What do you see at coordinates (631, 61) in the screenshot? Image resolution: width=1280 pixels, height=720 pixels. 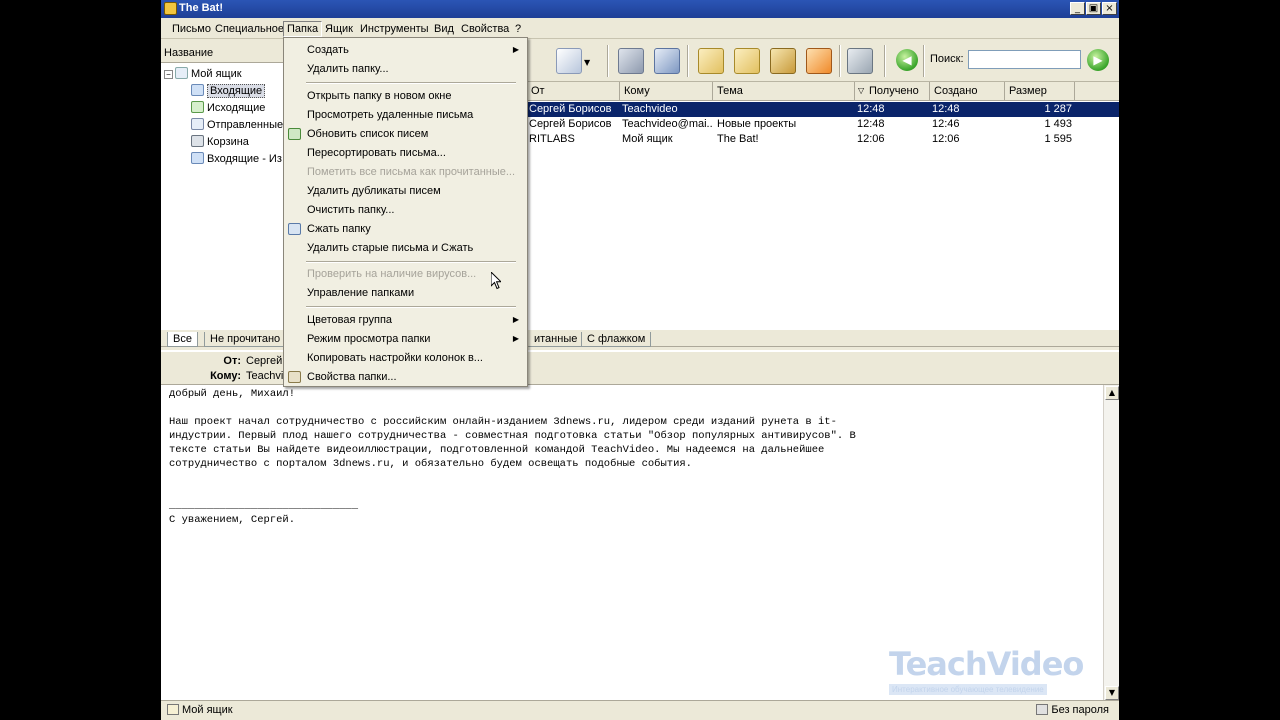 I see `address-book-icon` at bounding box center [631, 61].